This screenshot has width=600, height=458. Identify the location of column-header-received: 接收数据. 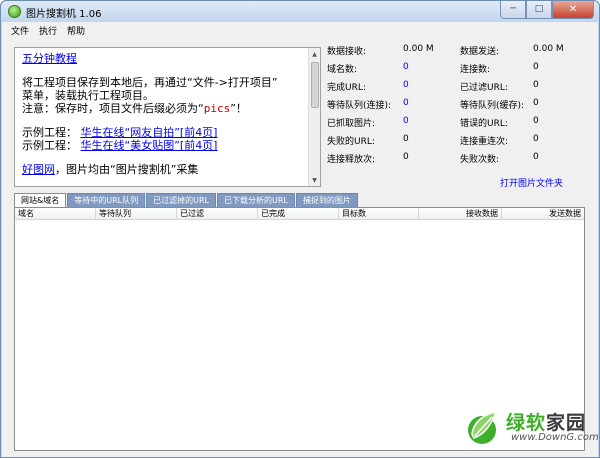
(460, 213).